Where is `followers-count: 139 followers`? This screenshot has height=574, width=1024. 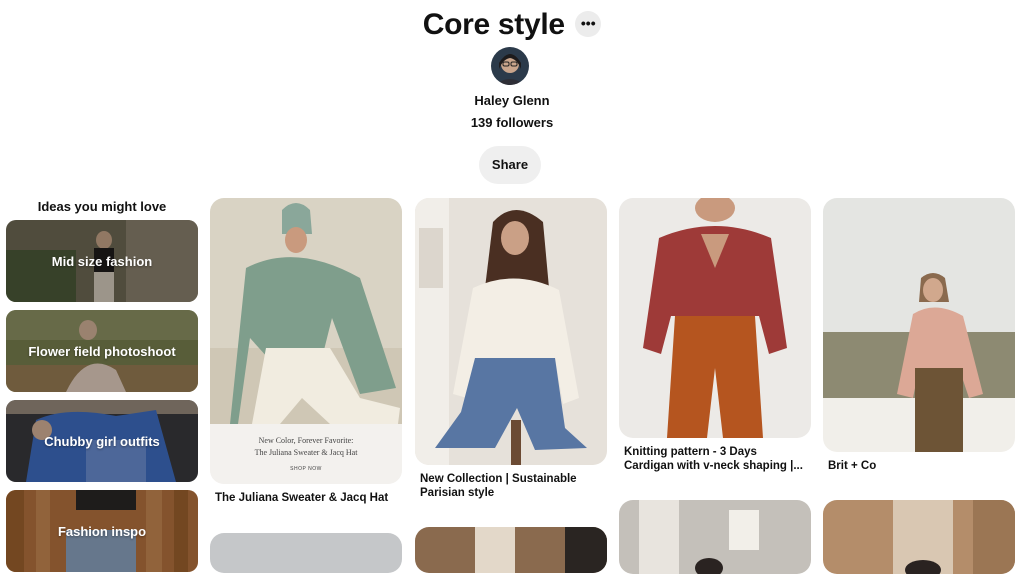 followers-count: 139 followers is located at coordinates (512, 122).